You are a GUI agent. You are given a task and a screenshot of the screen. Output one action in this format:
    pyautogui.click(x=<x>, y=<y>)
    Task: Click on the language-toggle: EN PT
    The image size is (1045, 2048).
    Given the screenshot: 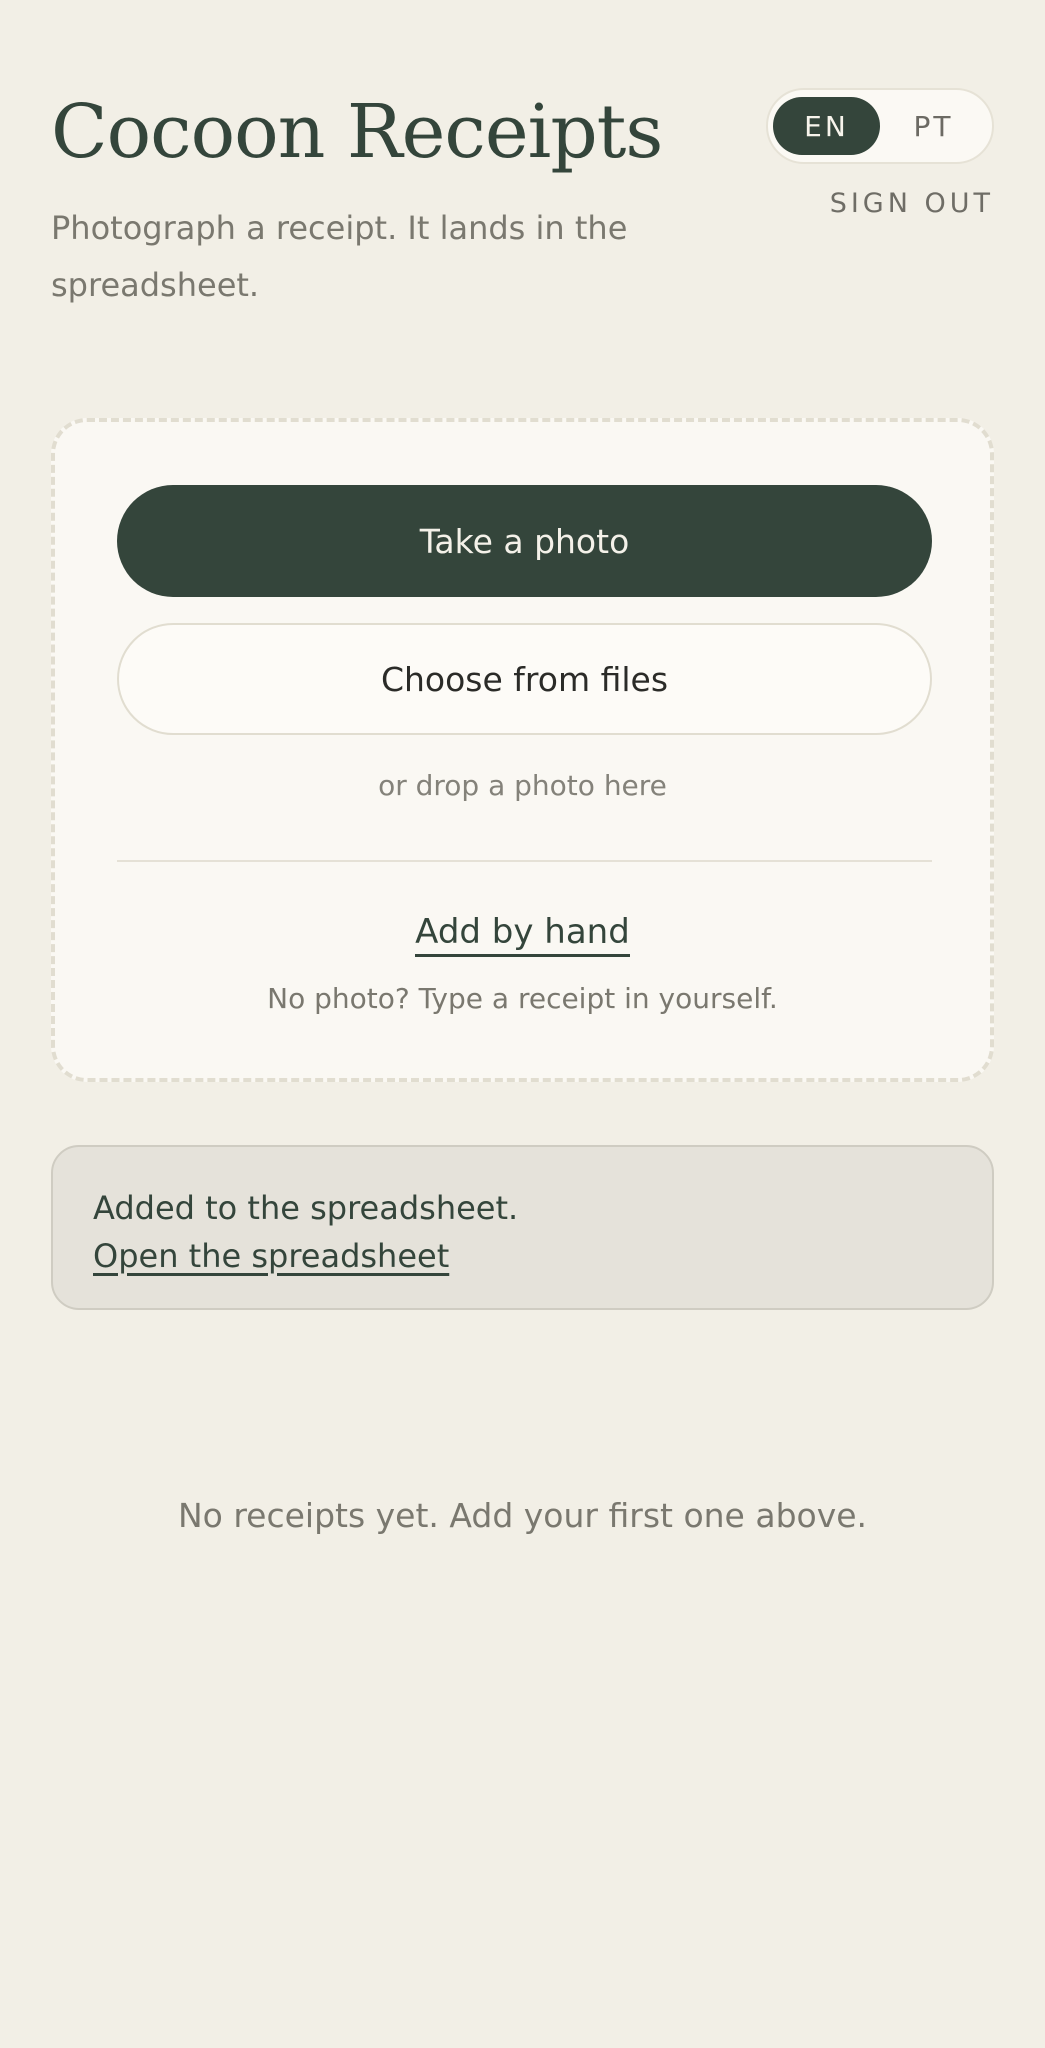 What is the action you would take?
    pyautogui.click(x=880, y=126)
    